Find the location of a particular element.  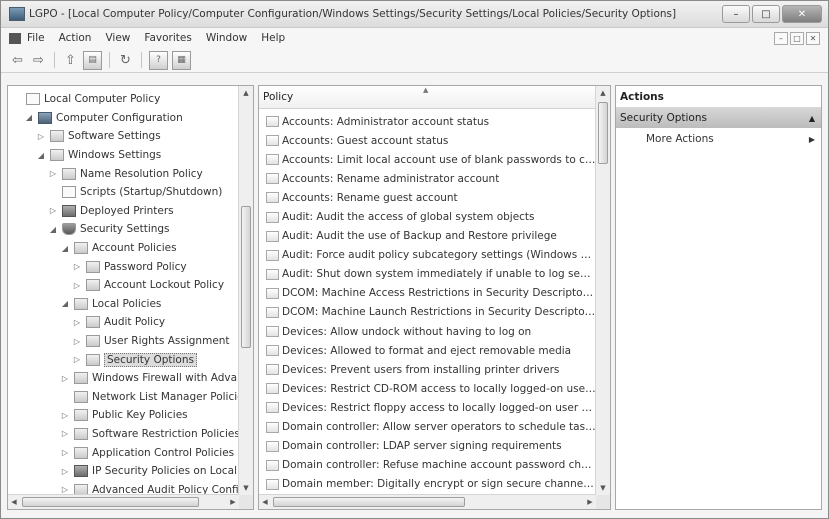

tree-node: ▷Advanced Audit Policy Configuration is located at coordinates (123, 487).